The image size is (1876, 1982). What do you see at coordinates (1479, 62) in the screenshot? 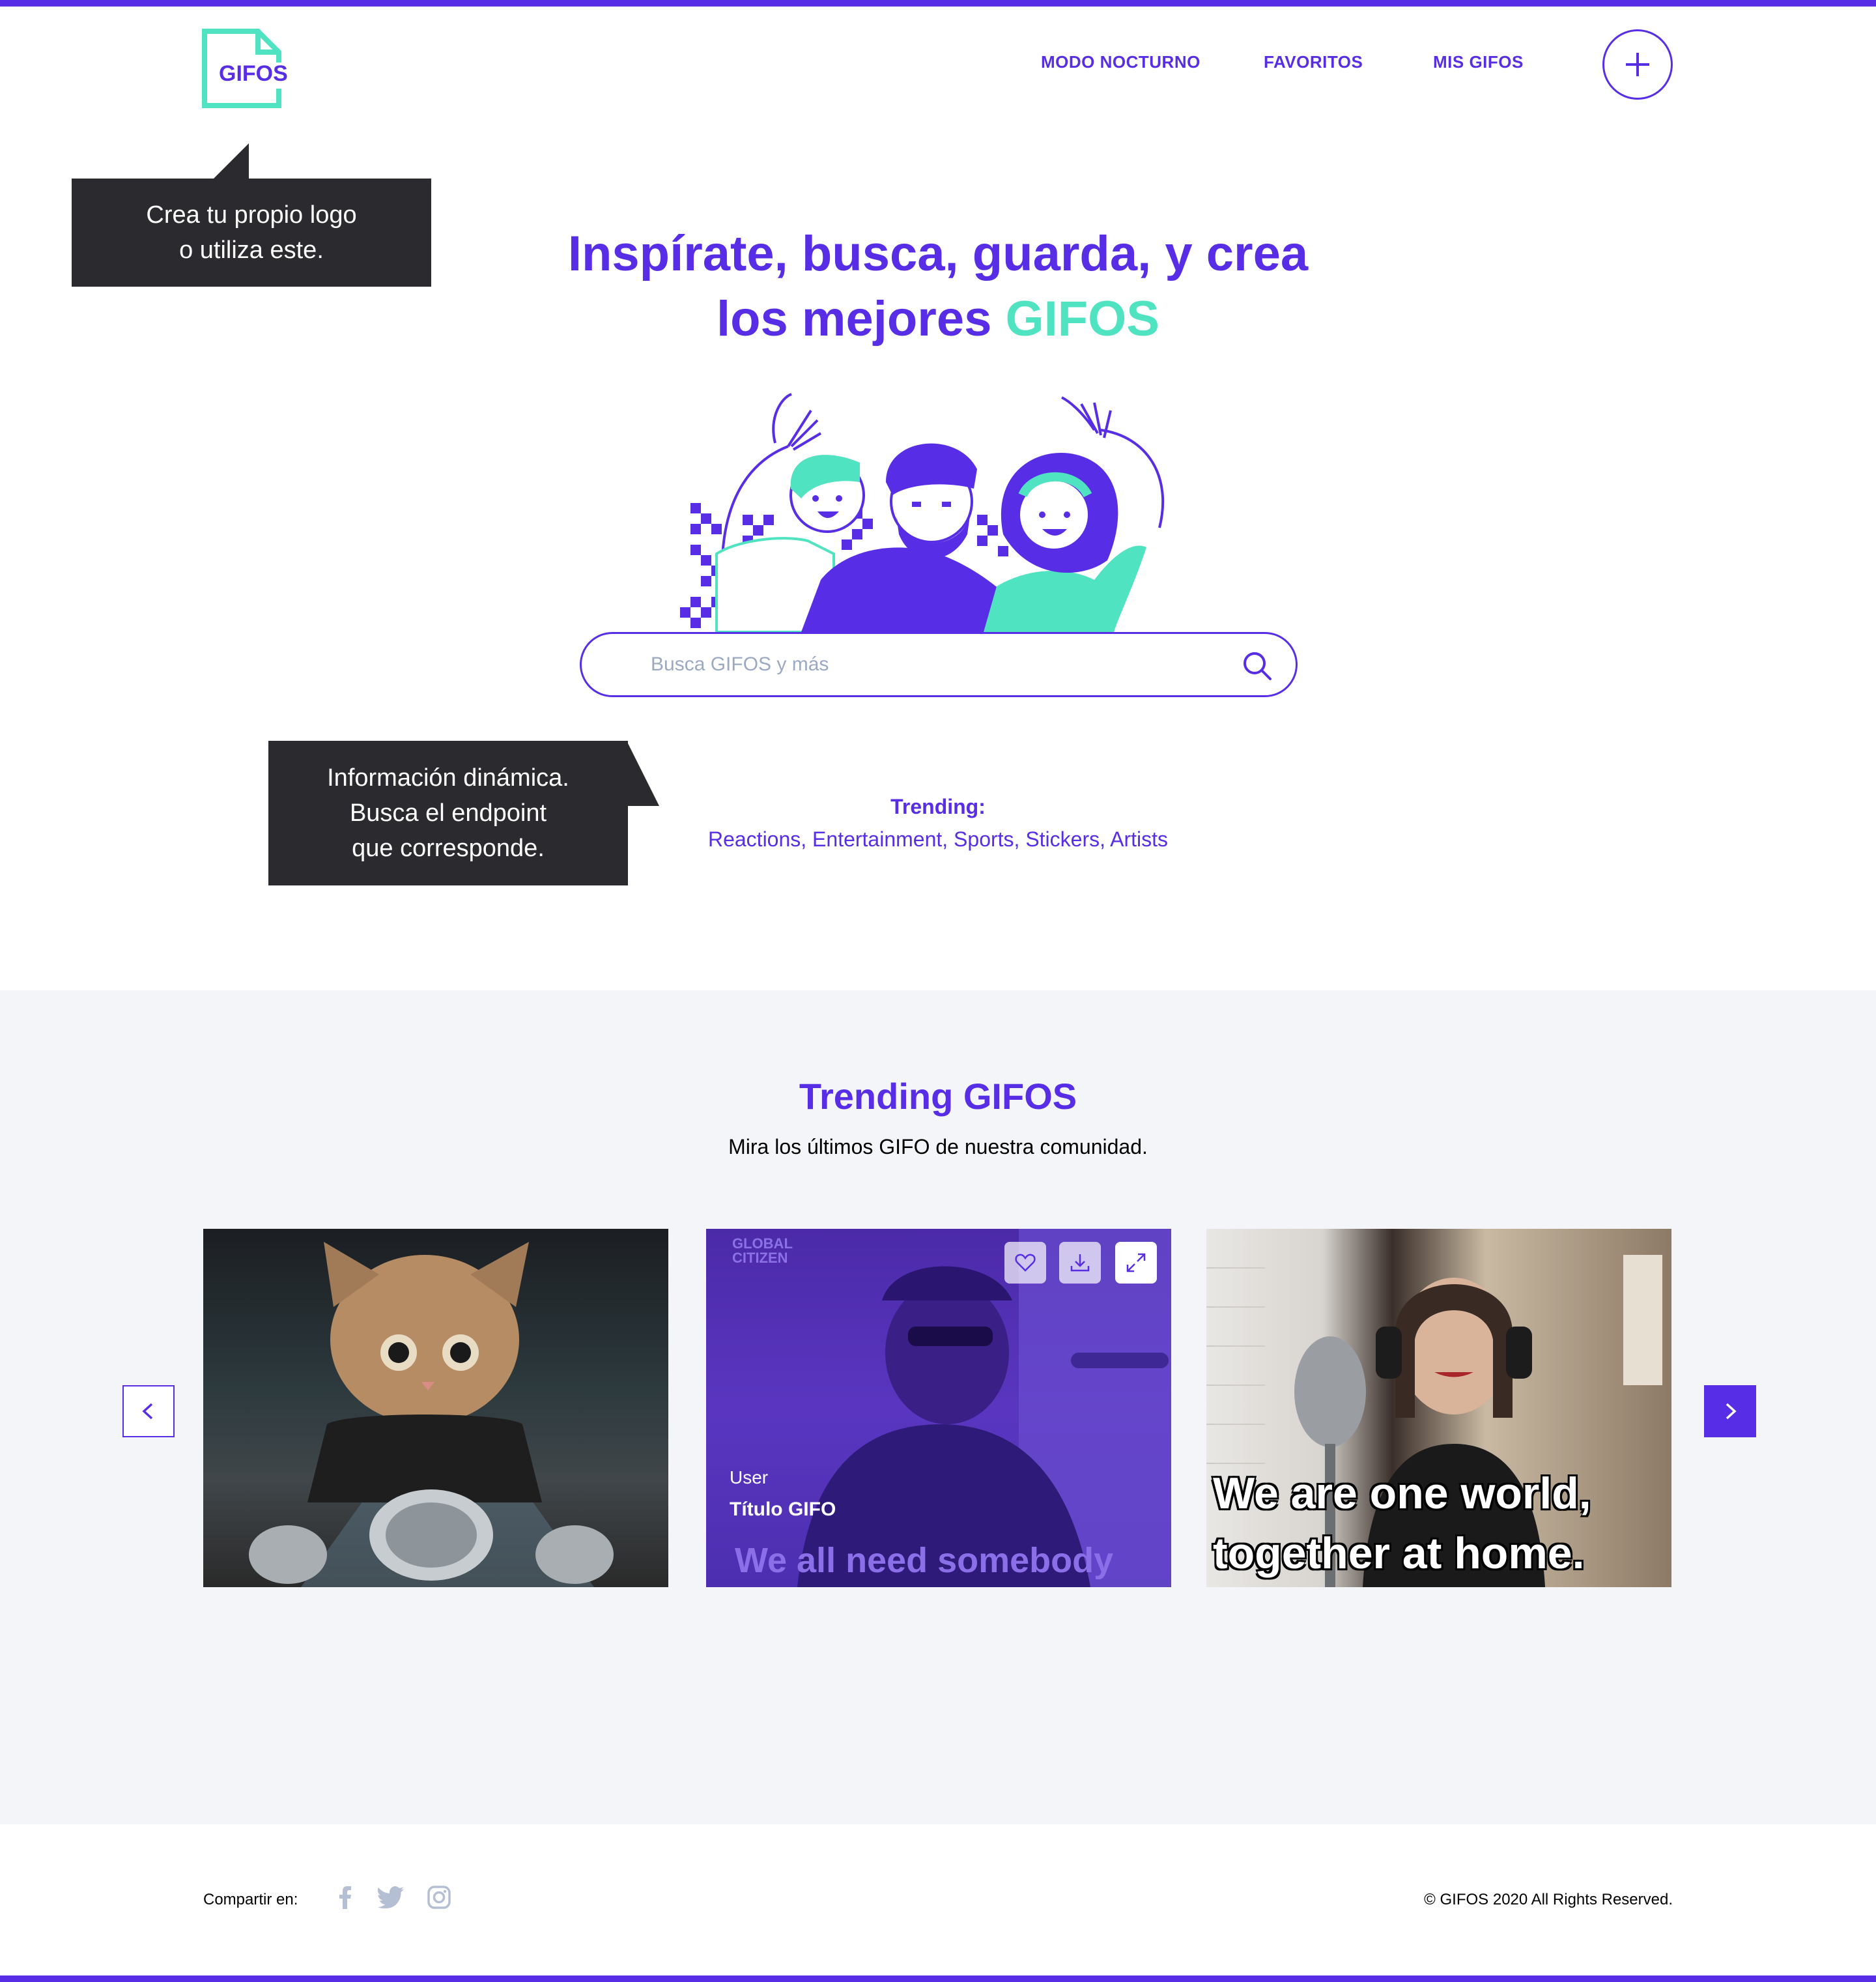
I see `nav-mis-gifos: MIS GIFOS` at bounding box center [1479, 62].